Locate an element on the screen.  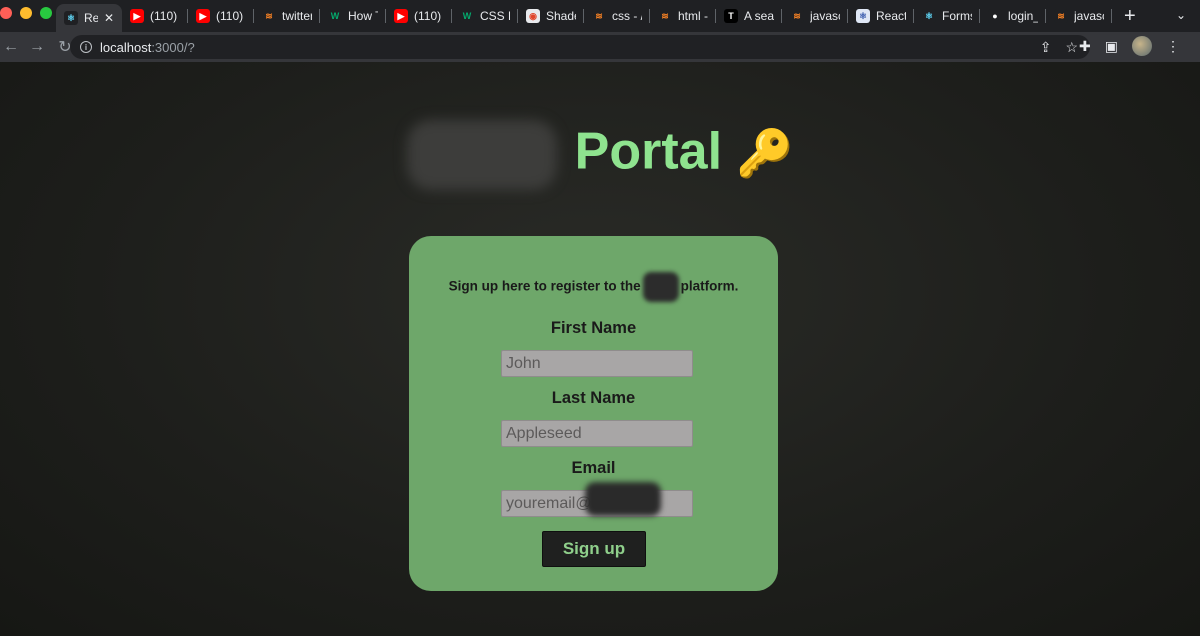
menu-kebab-icon: ⋮ is located at coordinates (1173, 46).